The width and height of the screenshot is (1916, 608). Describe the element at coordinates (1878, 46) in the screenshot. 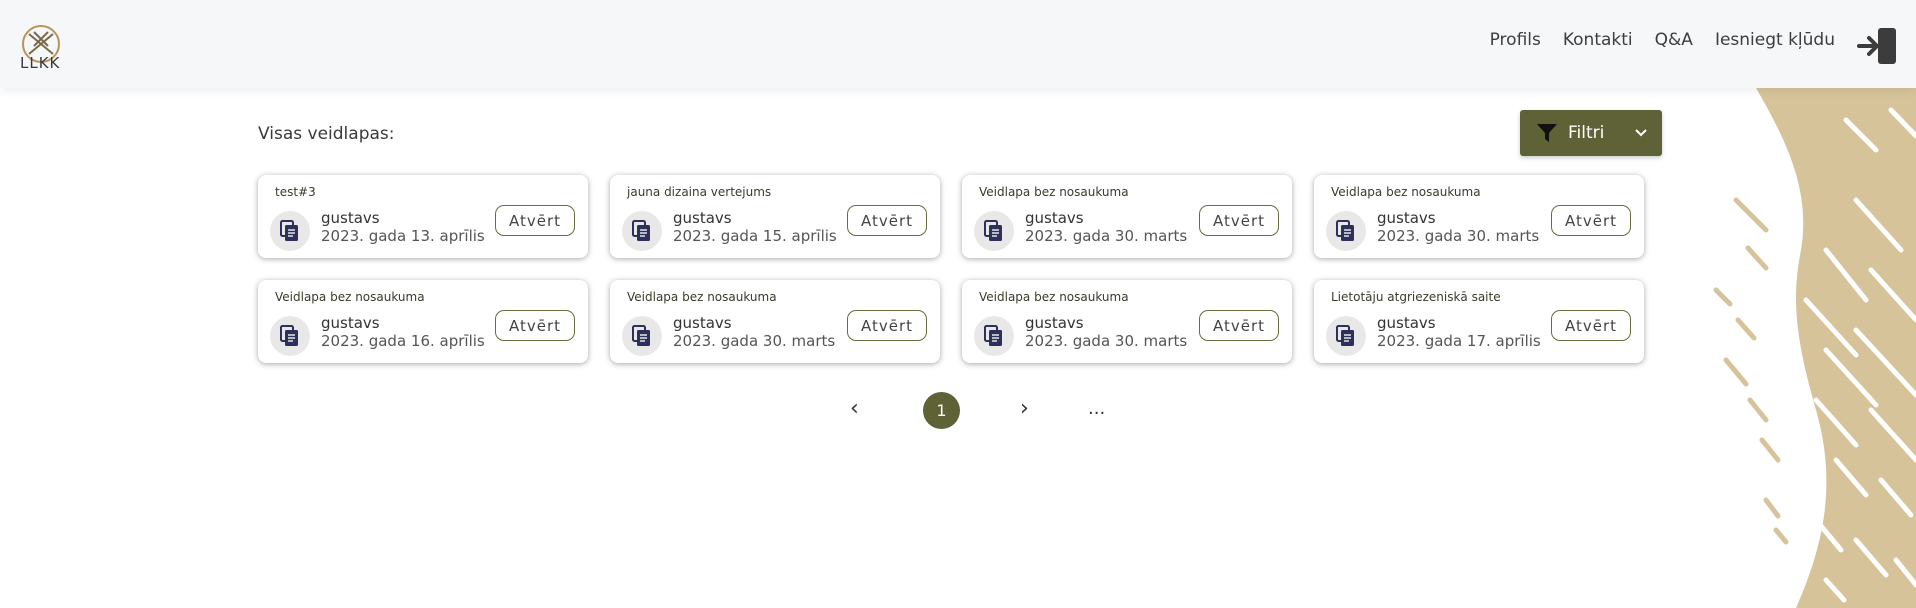

I see `logout-door-icon` at that location.